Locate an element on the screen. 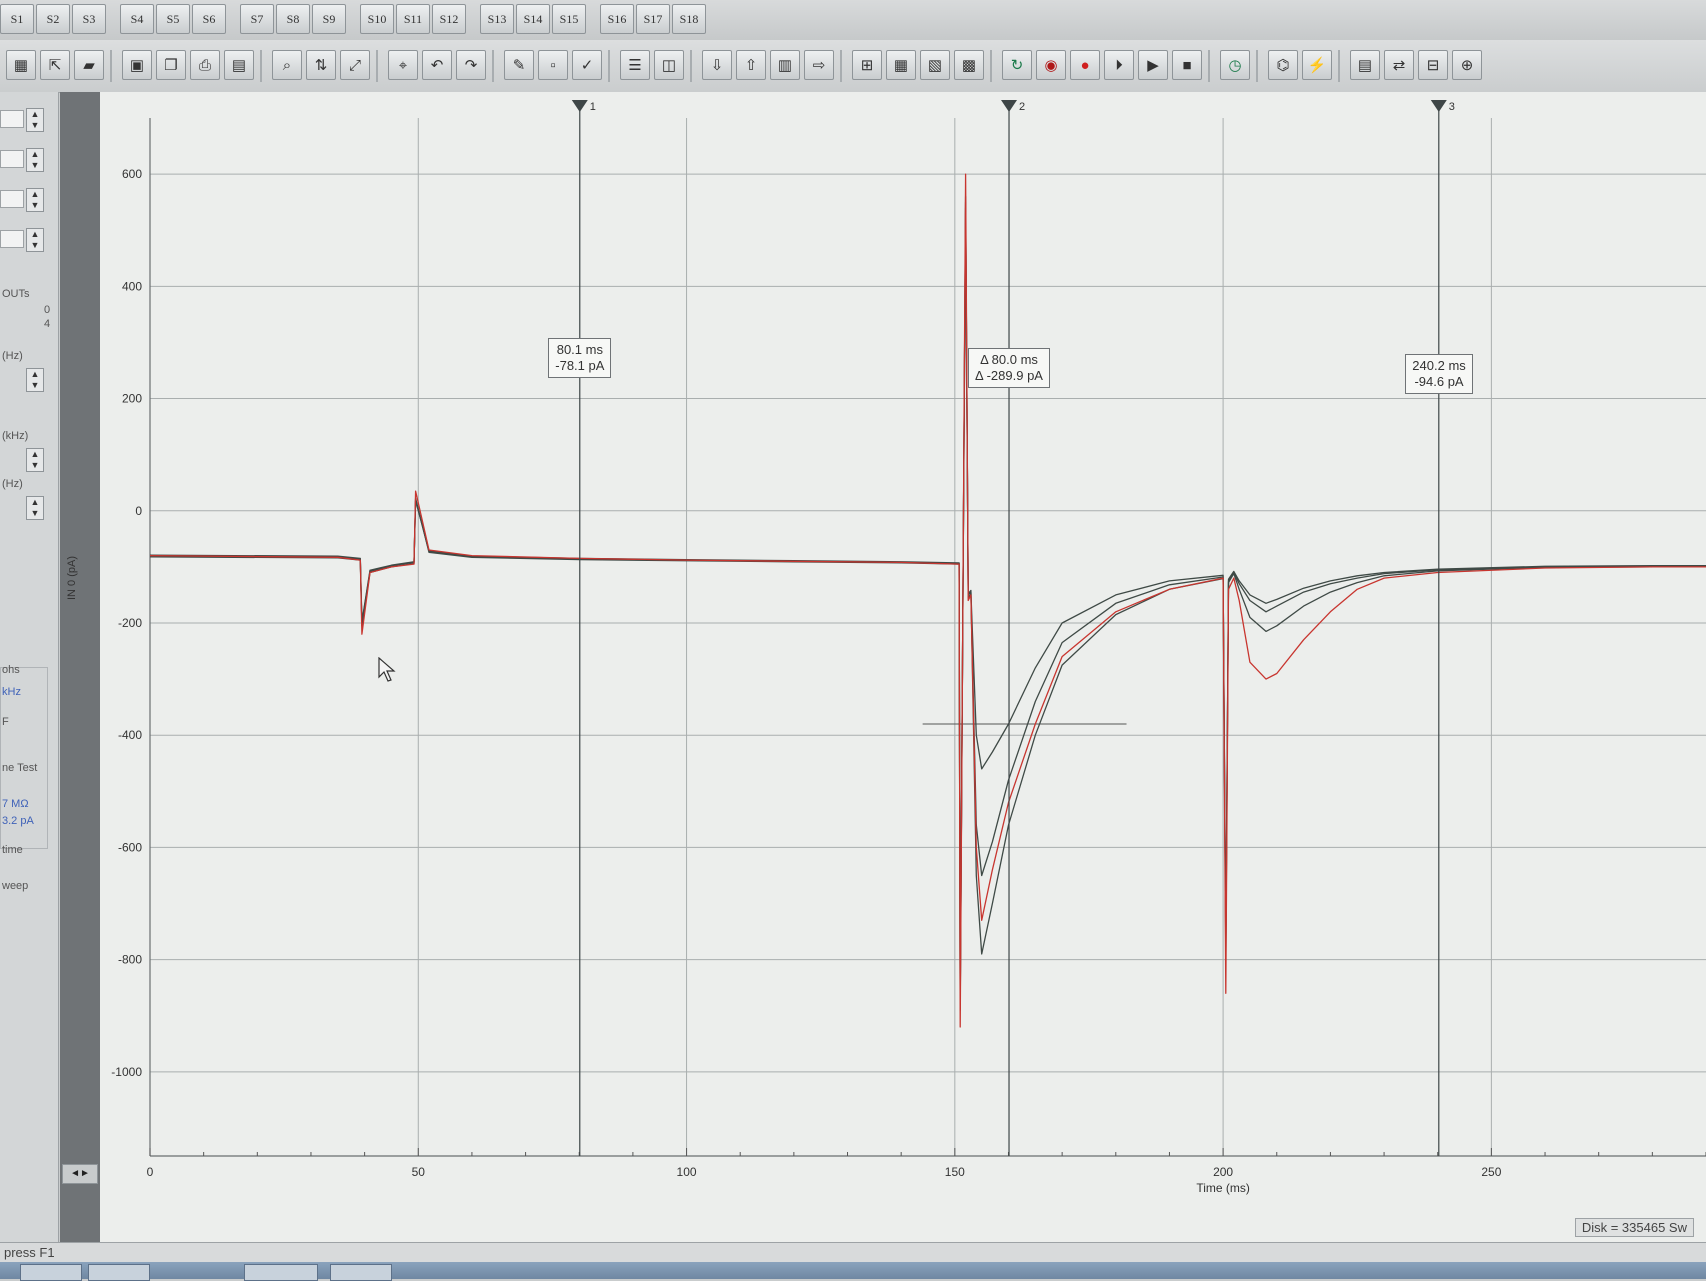 The image size is (1706, 1281). disk-space-indicator: Disk = 335465 Sw is located at coordinates (1634, 1227).